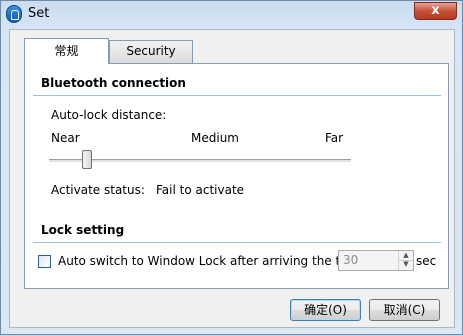 The width and height of the screenshot is (463, 335). What do you see at coordinates (66, 51) in the screenshot?
I see `tab-general: 常规` at bounding box center [66, 51].